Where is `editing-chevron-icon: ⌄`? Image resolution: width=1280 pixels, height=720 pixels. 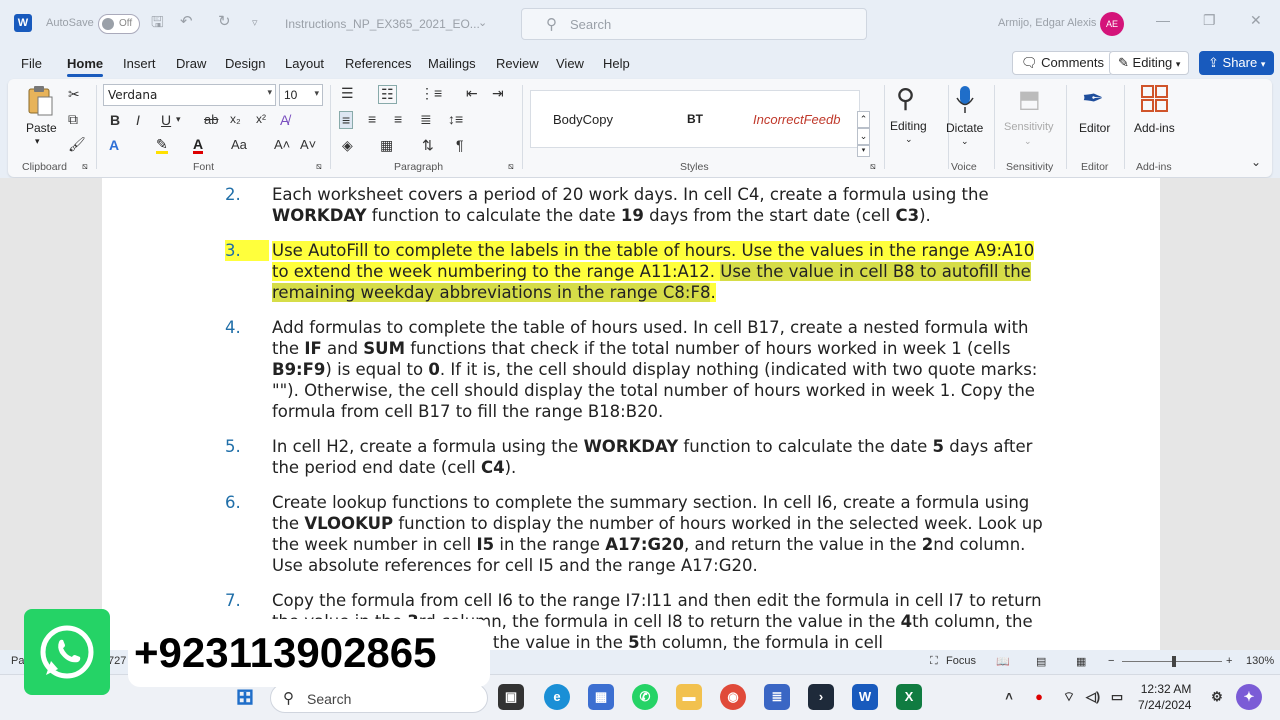 editing-chevron-icon: ⌄ is located at coordinates (909, 139).